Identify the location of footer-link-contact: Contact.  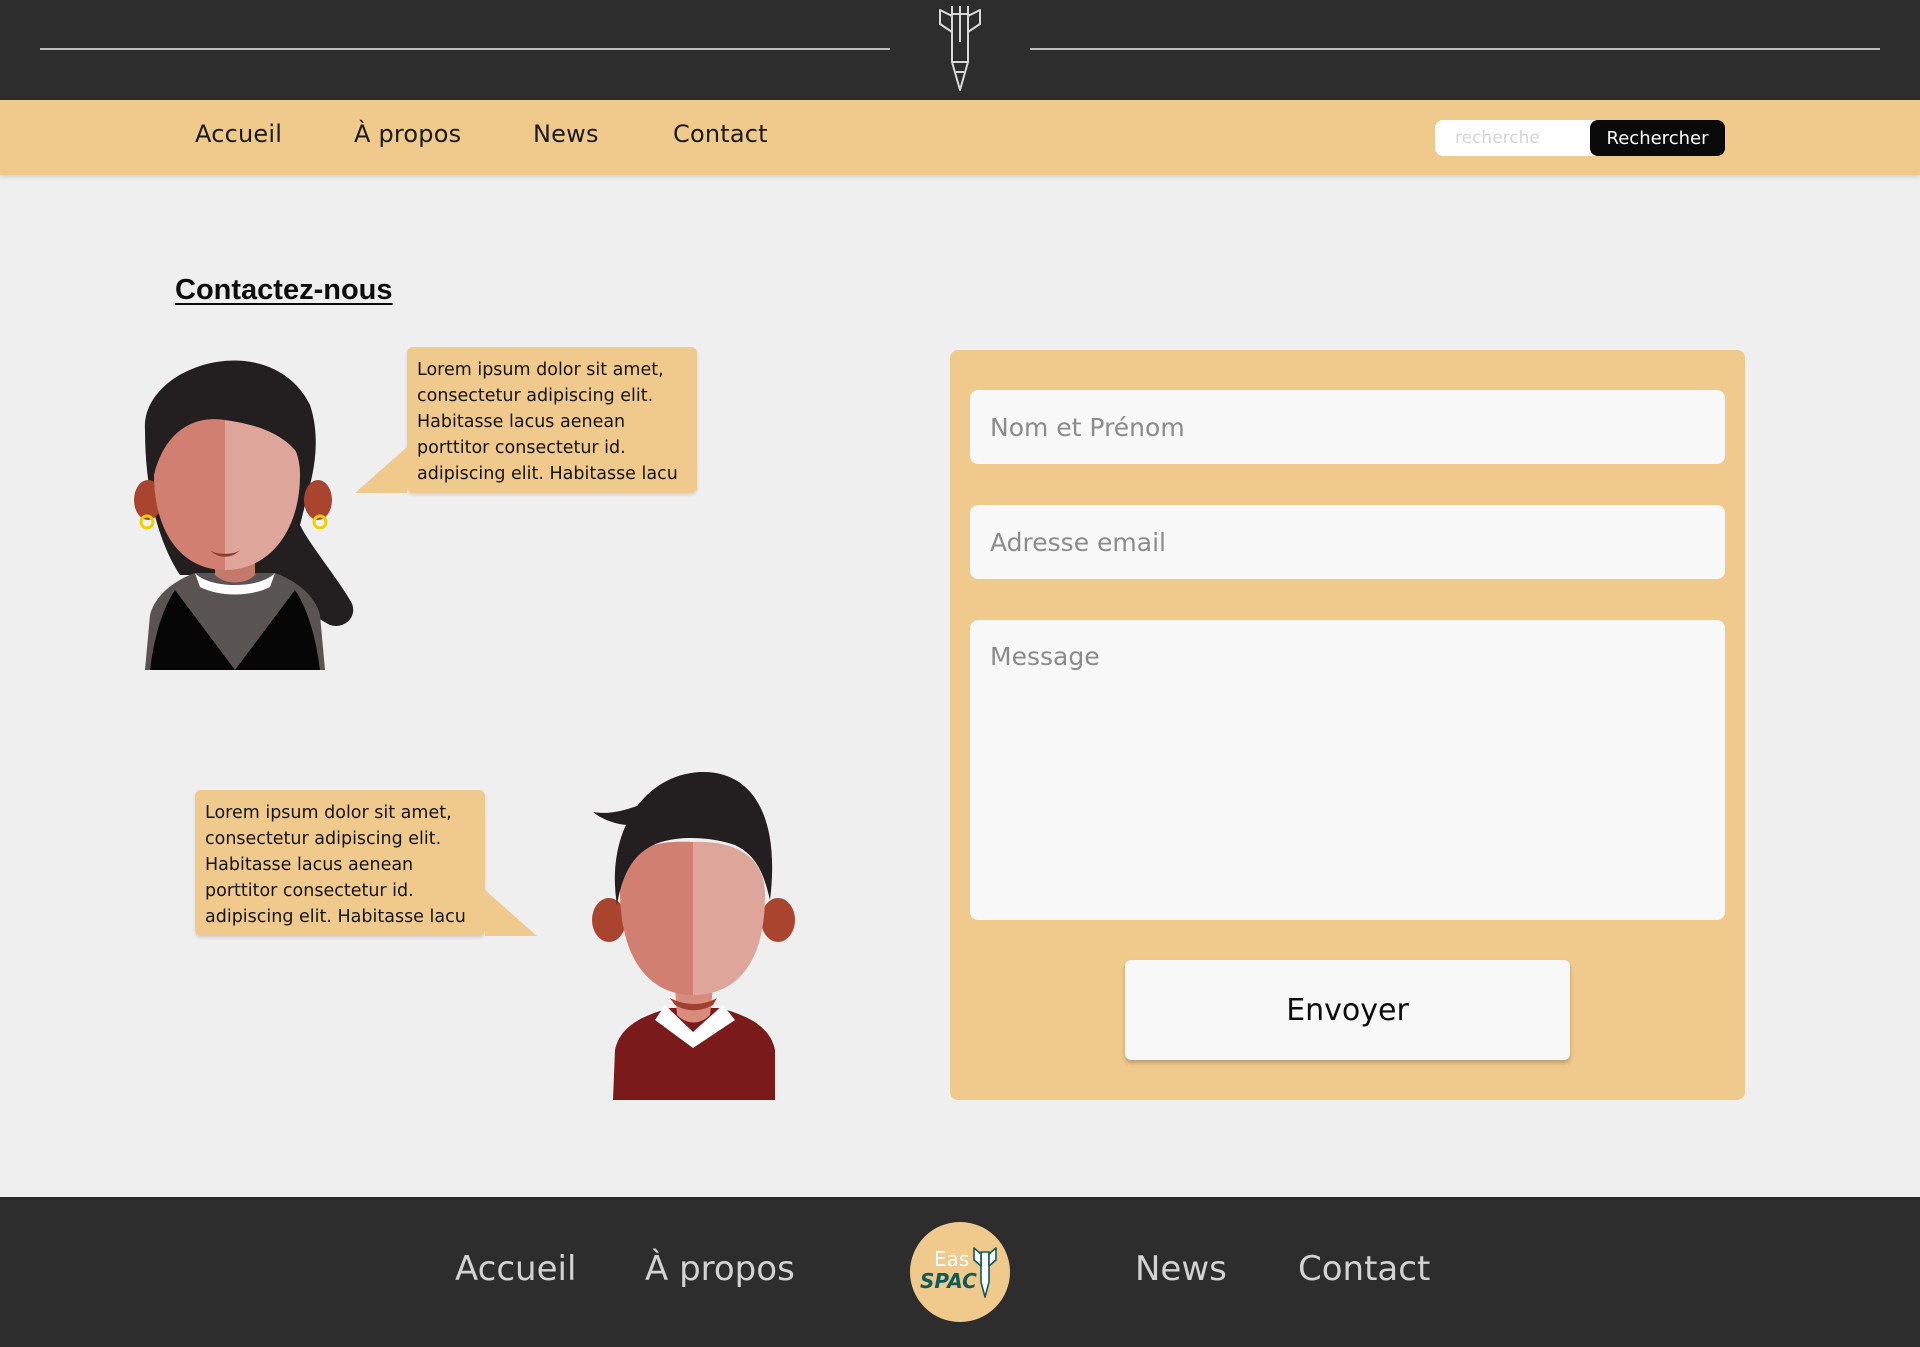
(1364, 1269).